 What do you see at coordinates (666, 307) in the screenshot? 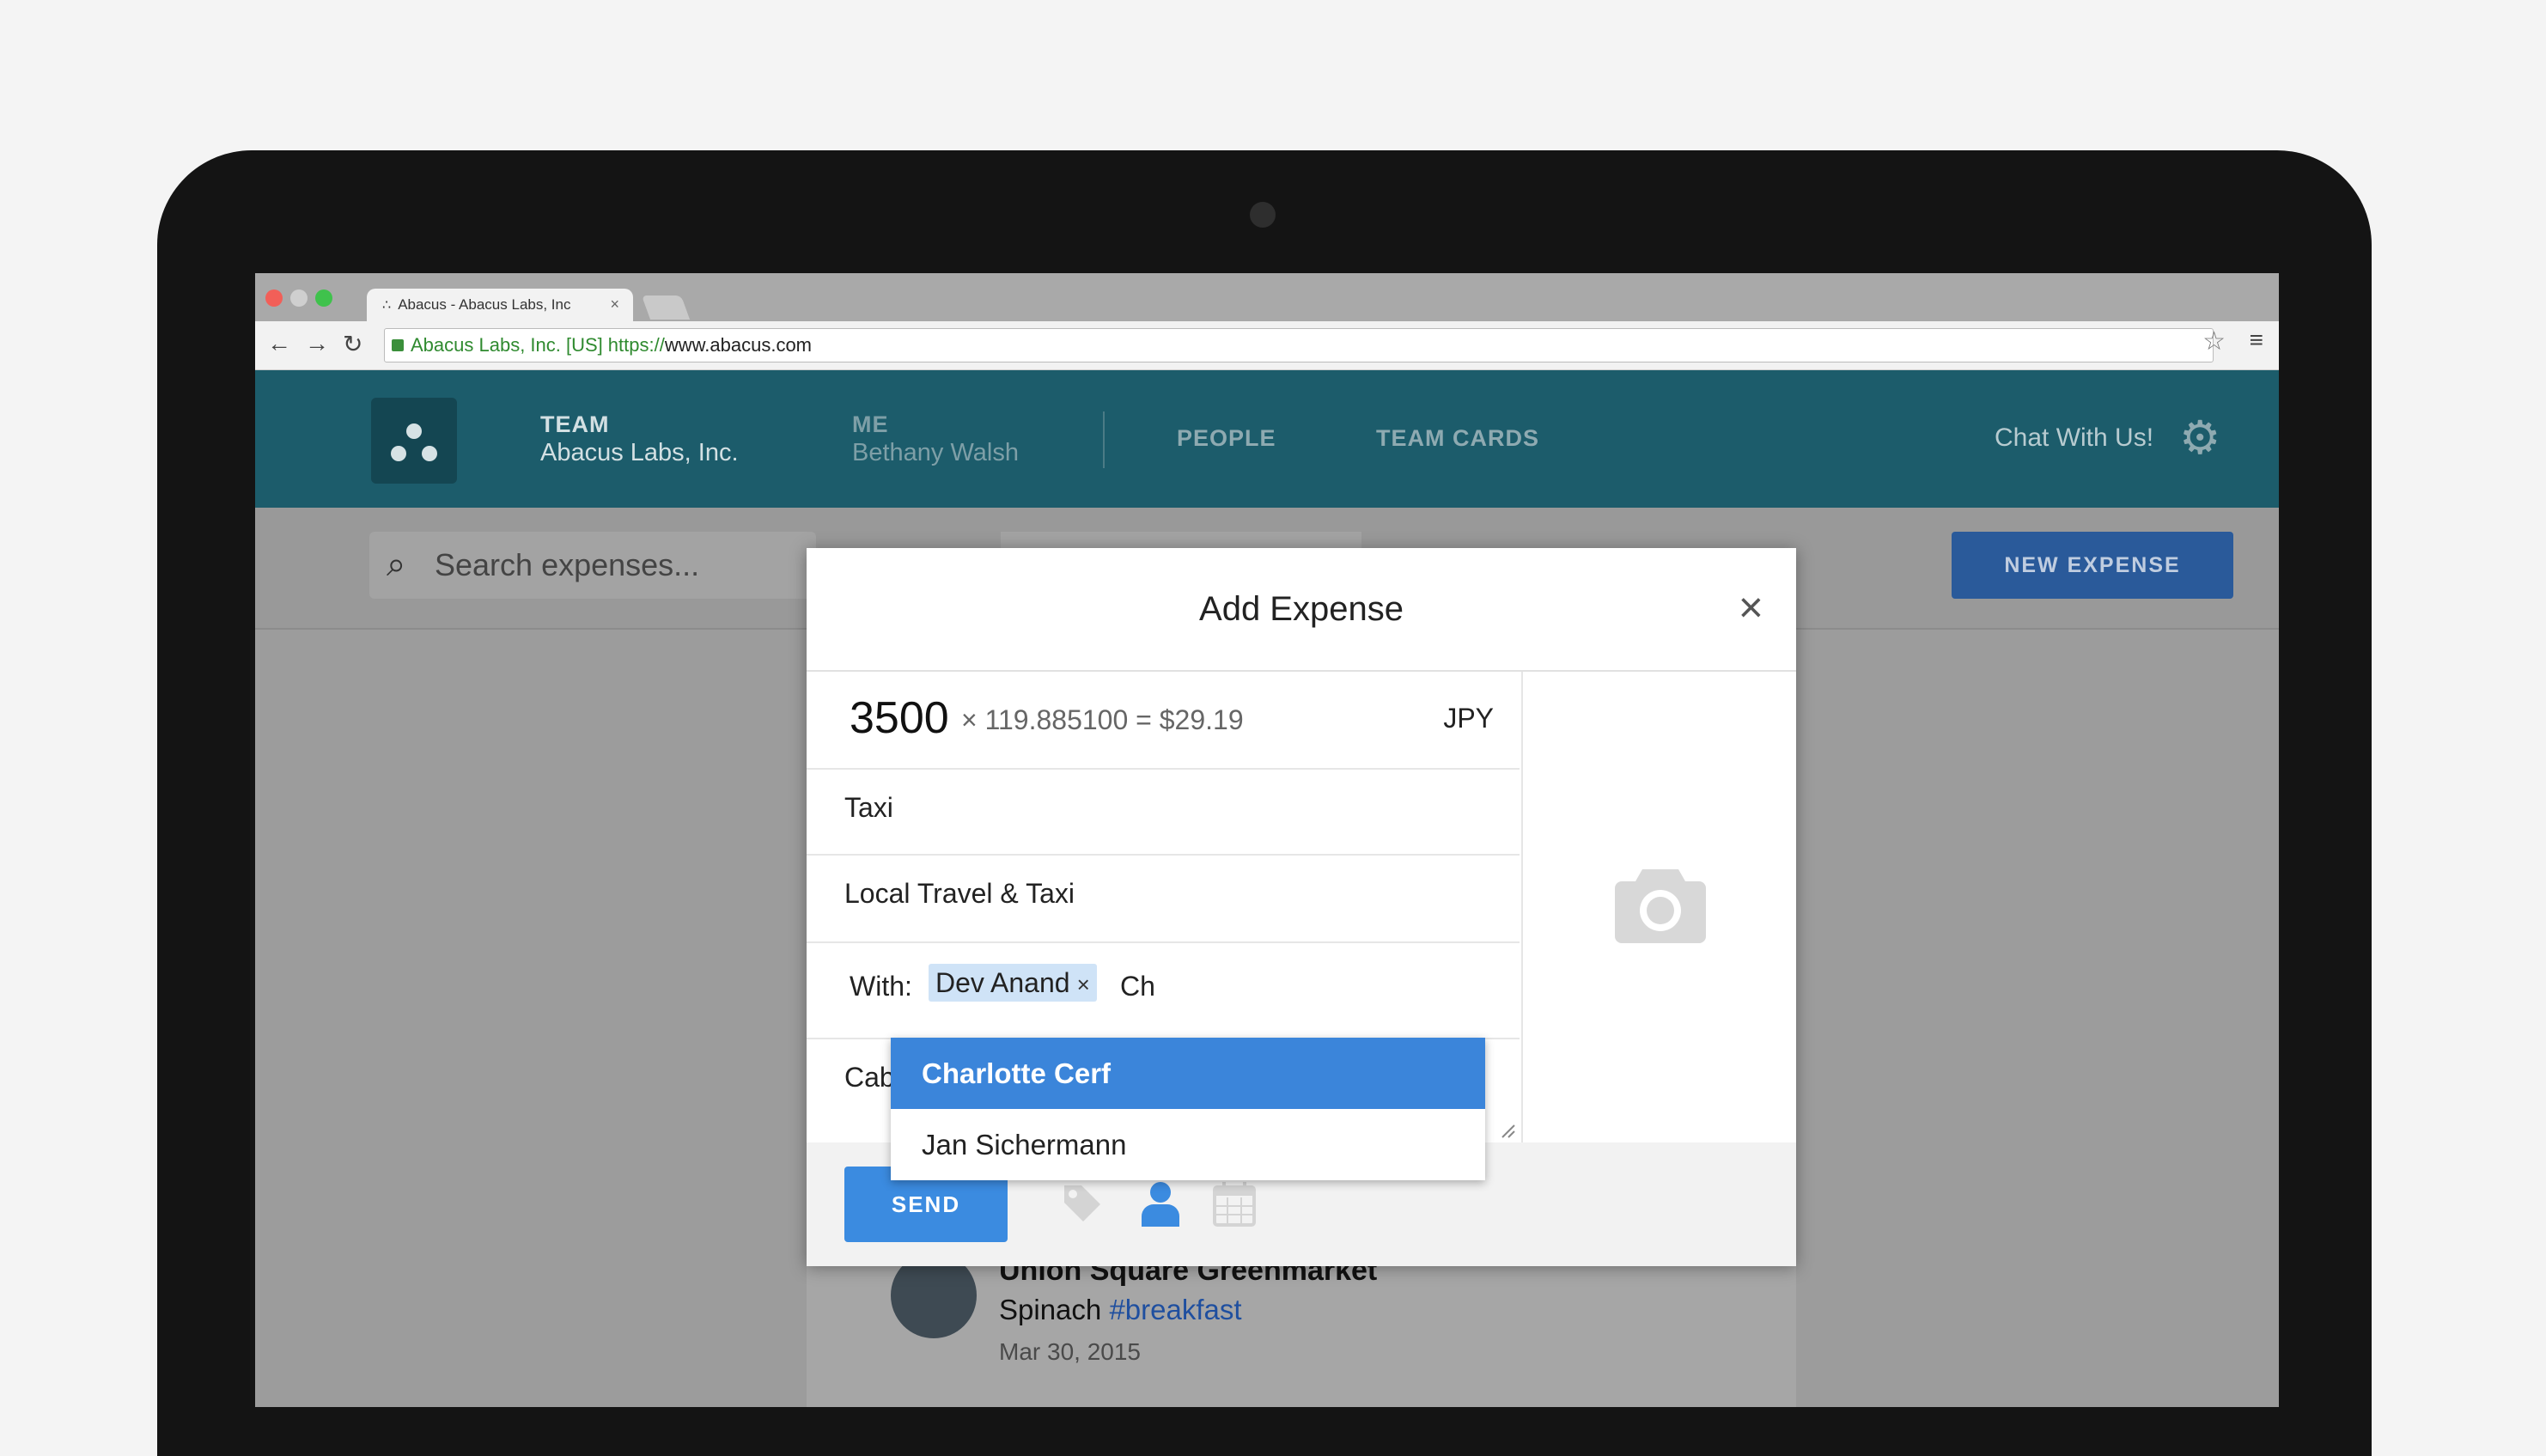
I see `new-tab-button` at bounding box center [666, 307].